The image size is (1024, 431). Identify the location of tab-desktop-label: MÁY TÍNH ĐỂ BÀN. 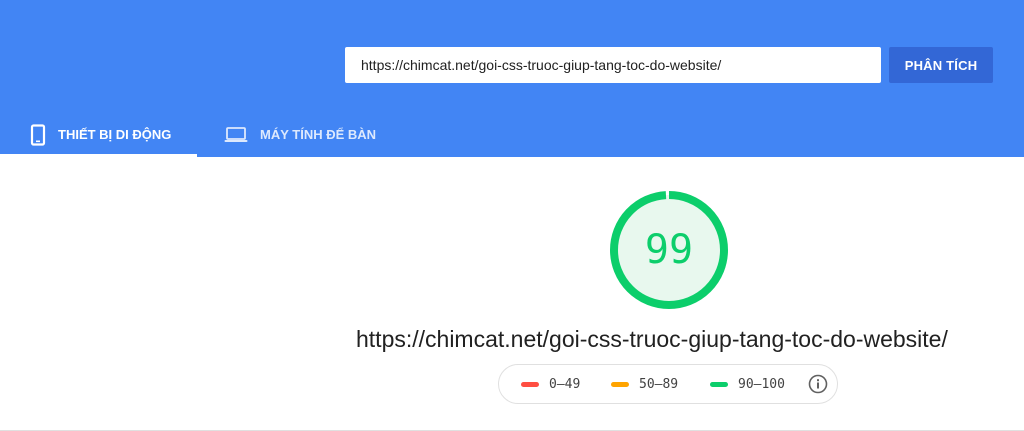
(318, 134).